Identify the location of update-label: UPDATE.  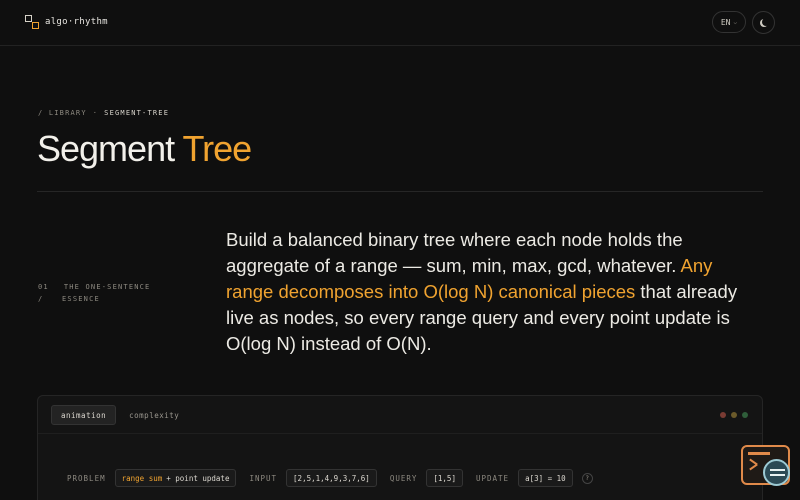
(492, 478).